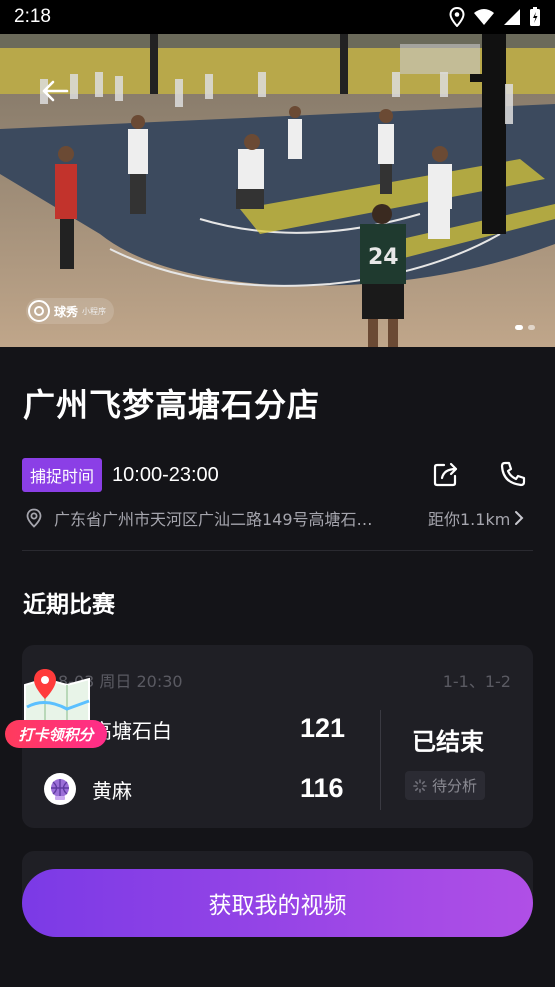 This screenshot has width=555, height=987. I want to click on watermark-sub: 小程序, so click(94, 311).